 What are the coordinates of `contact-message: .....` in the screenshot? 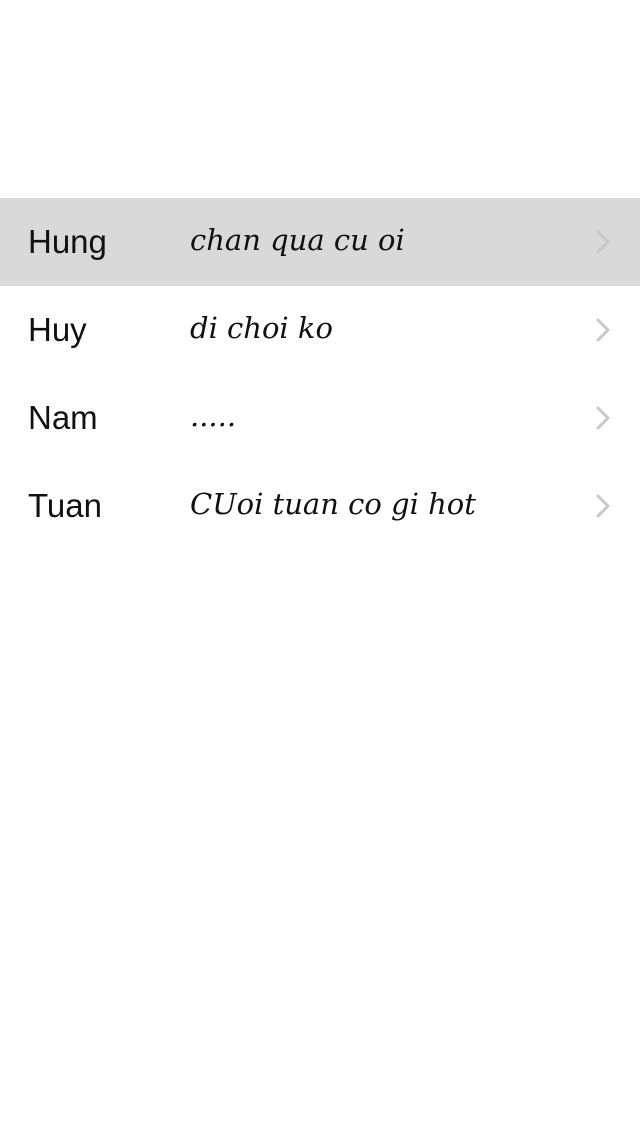 It's located at (213, 416).